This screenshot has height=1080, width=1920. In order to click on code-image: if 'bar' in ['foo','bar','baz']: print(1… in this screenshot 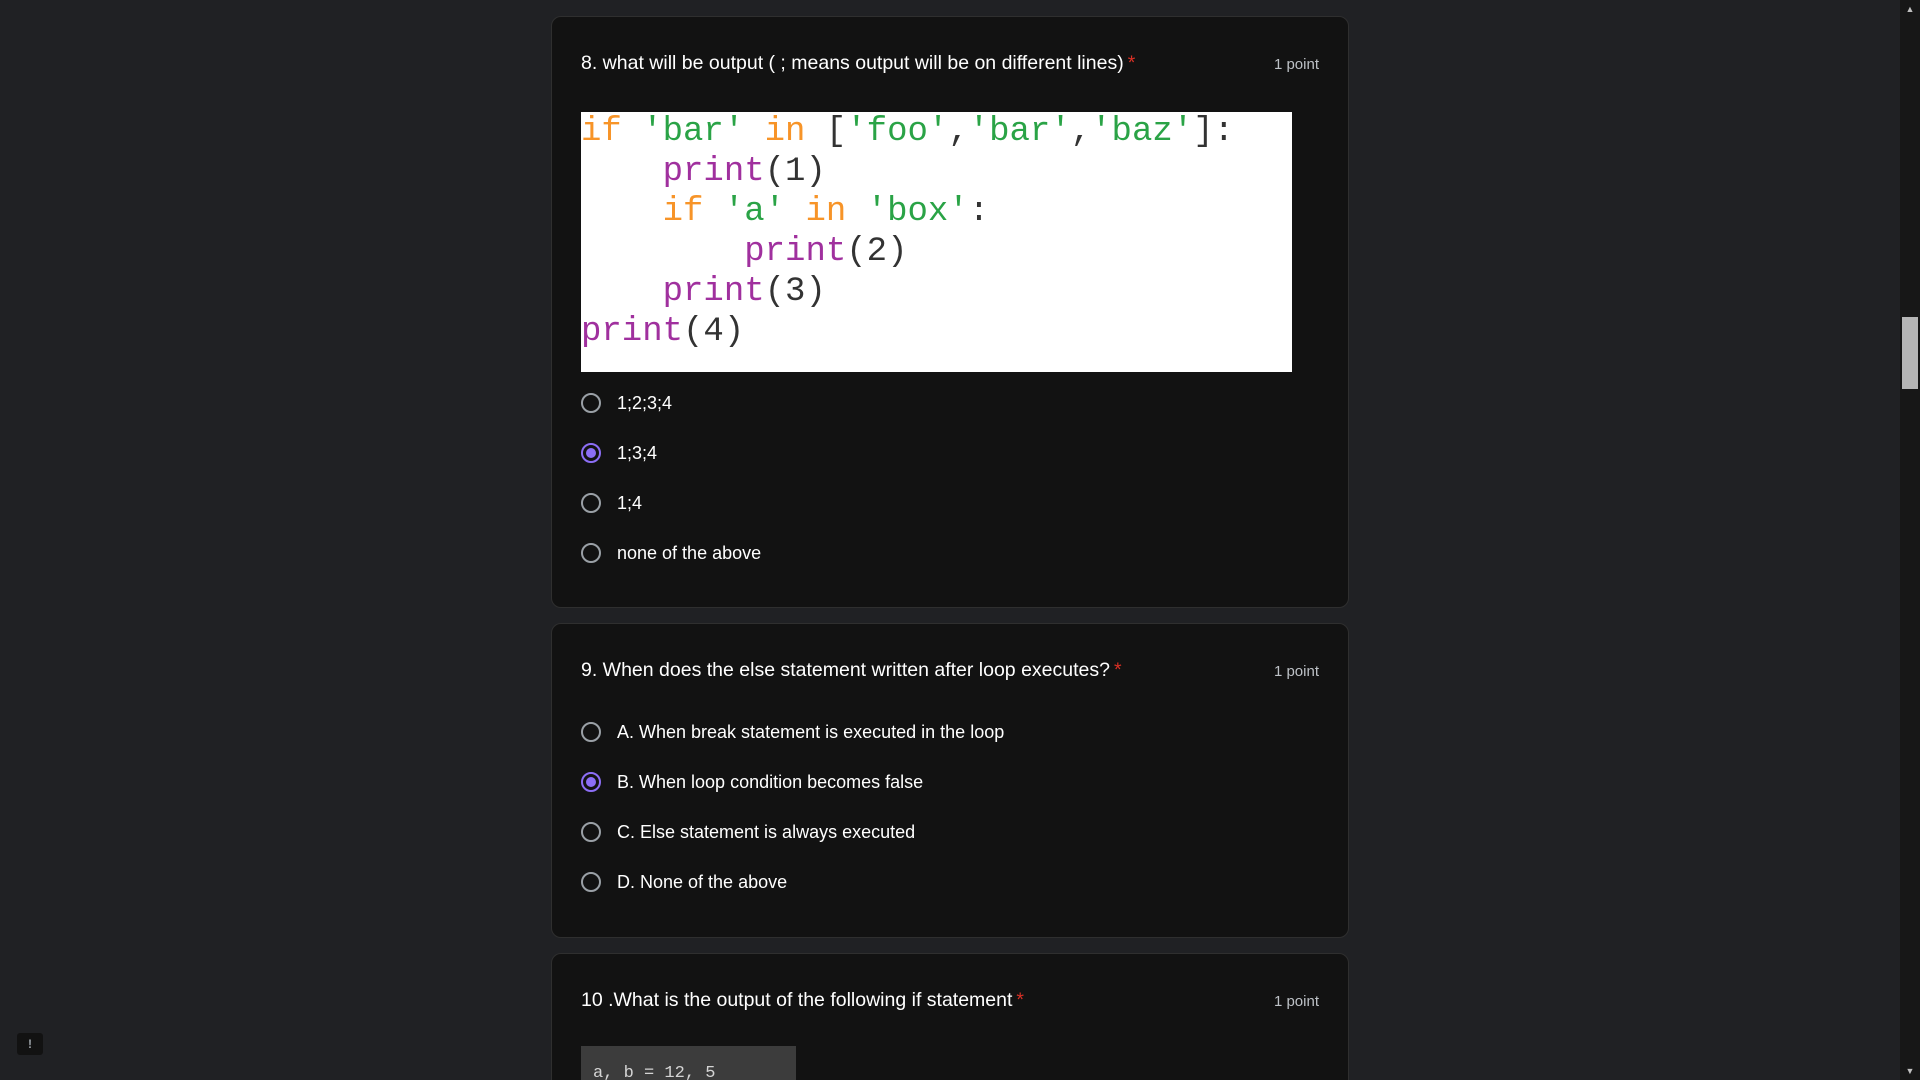, I will do `click(936, 242)`.